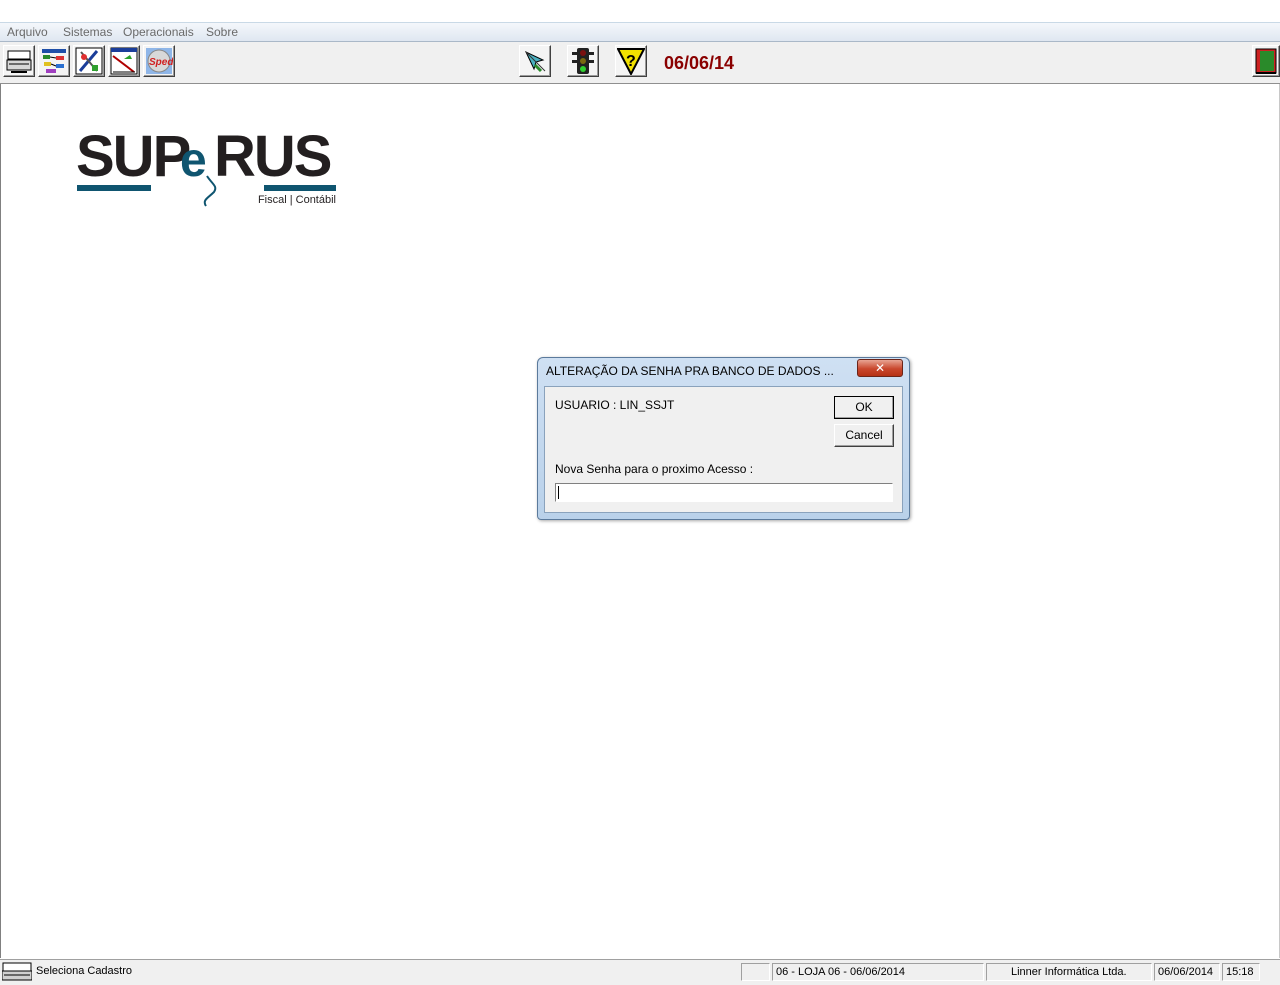 The image size is (1280, 985). I want to click on status-time: 15:18, so click(1241, 972).